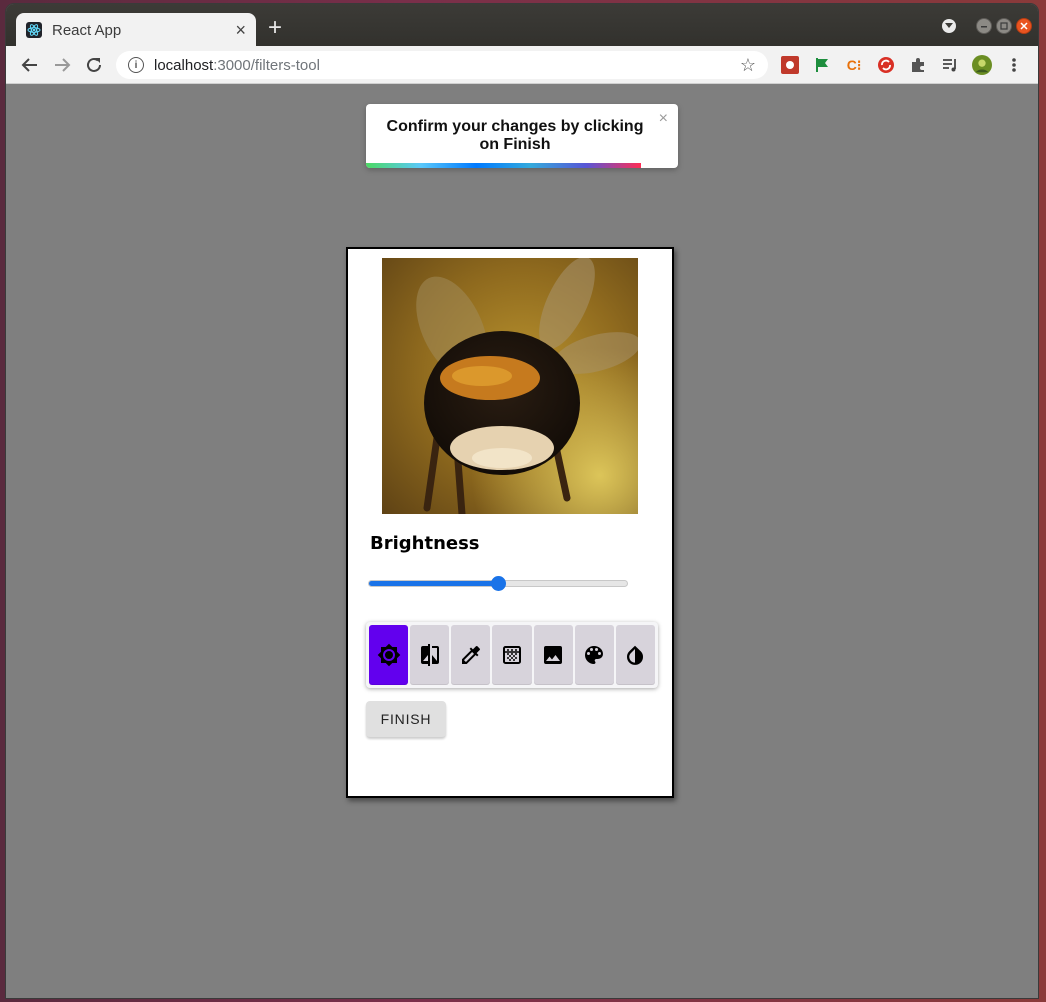 The image size is (1046, 1002). I want to click on react-icon, so click(34, 30).